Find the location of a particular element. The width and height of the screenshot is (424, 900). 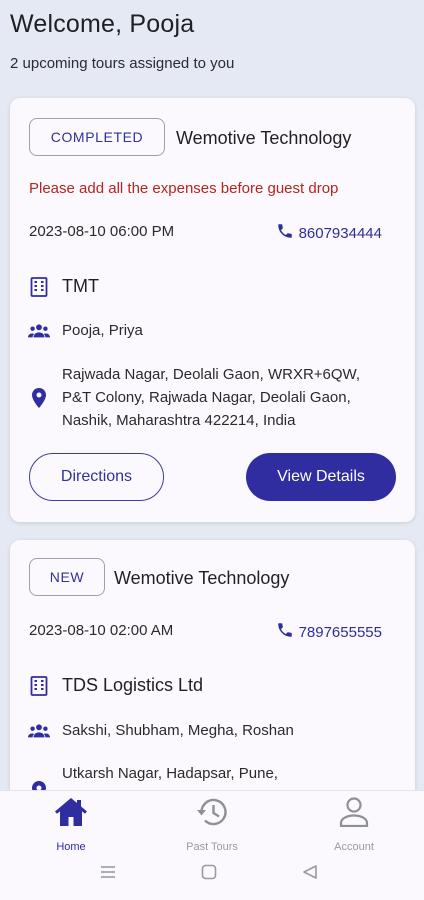

directions-button: Directions is located at coordinates (96, 477).